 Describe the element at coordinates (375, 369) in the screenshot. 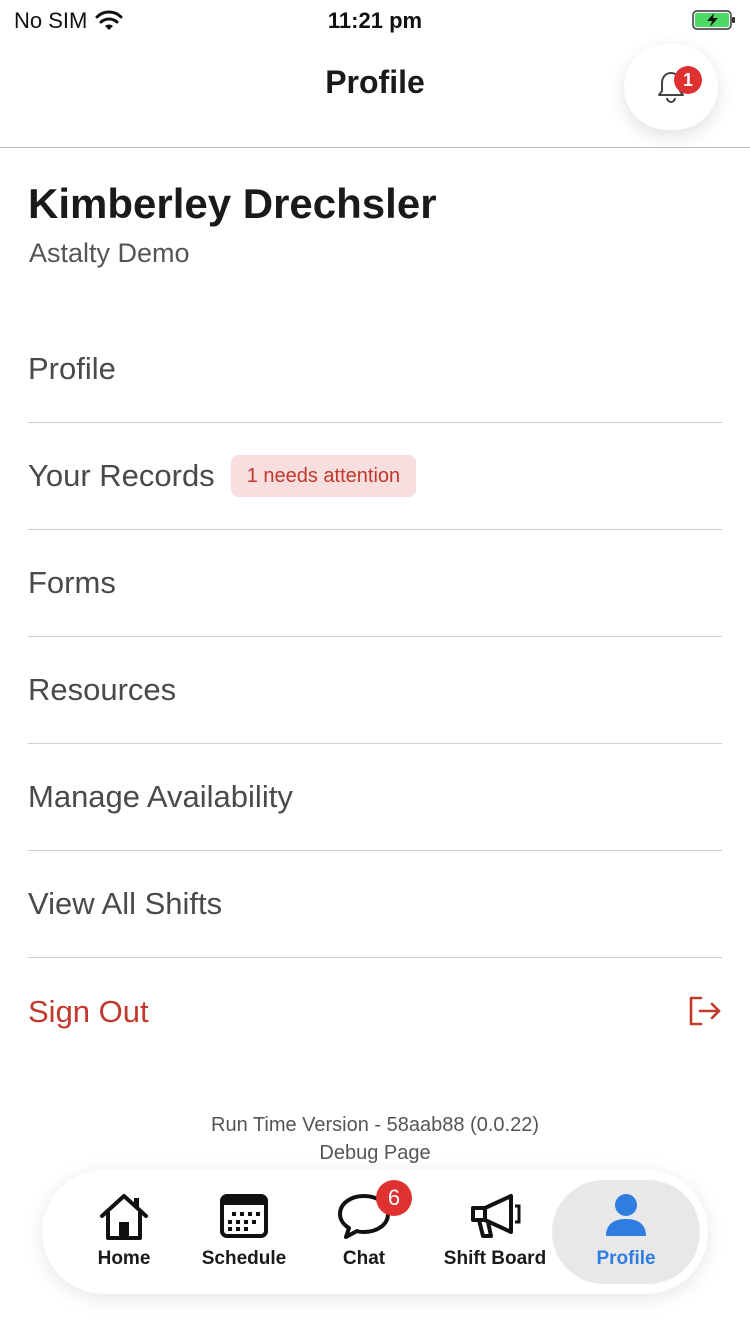

I see `menu-item-profile: Profile` at that location.